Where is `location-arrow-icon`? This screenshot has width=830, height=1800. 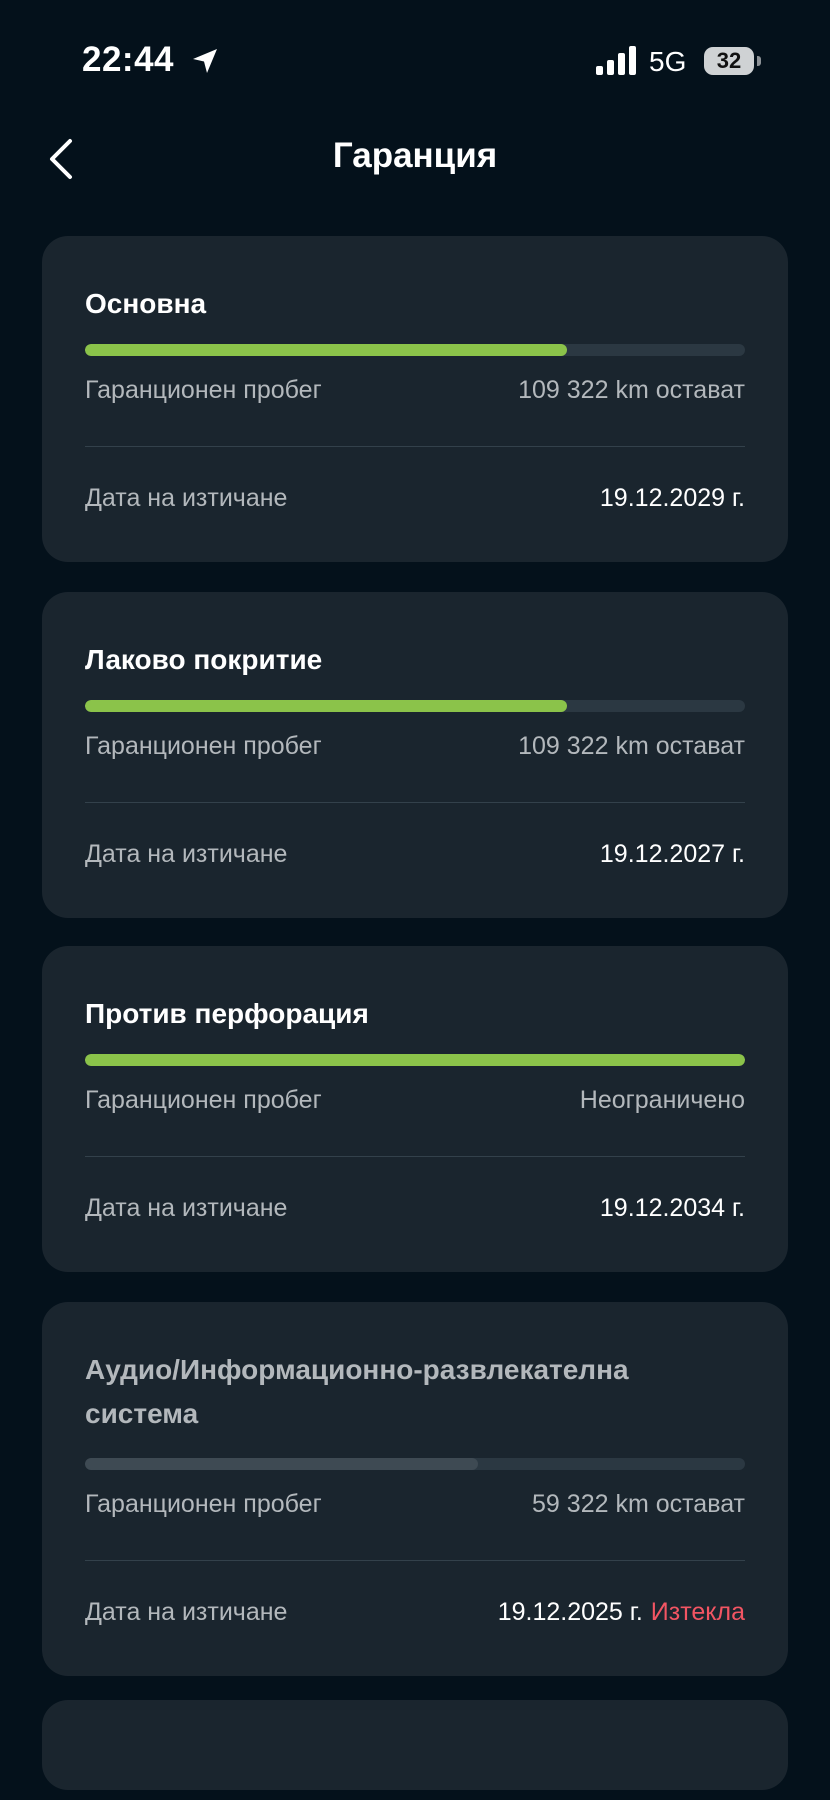
location-arrow-icon is located at coordinates (205, 61).